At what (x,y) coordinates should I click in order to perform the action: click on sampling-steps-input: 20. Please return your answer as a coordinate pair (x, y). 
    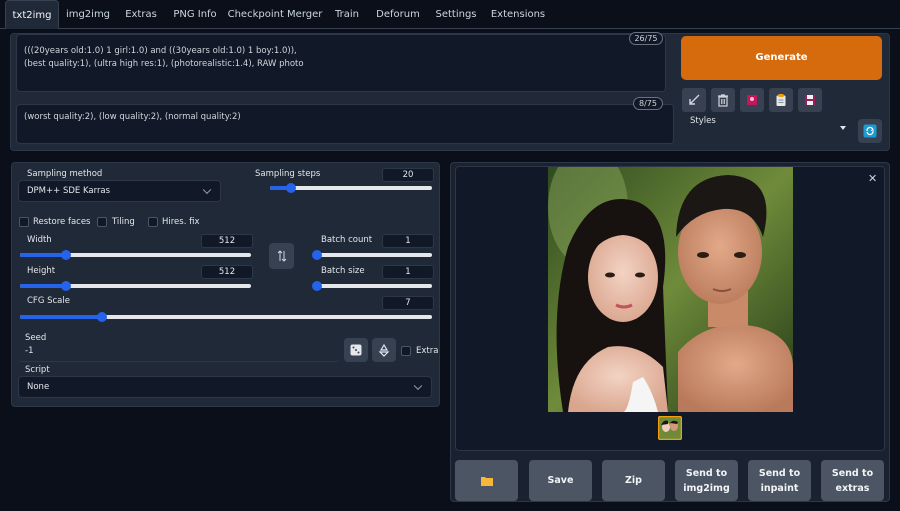
    Looking at the image, I should click on (408, 175).